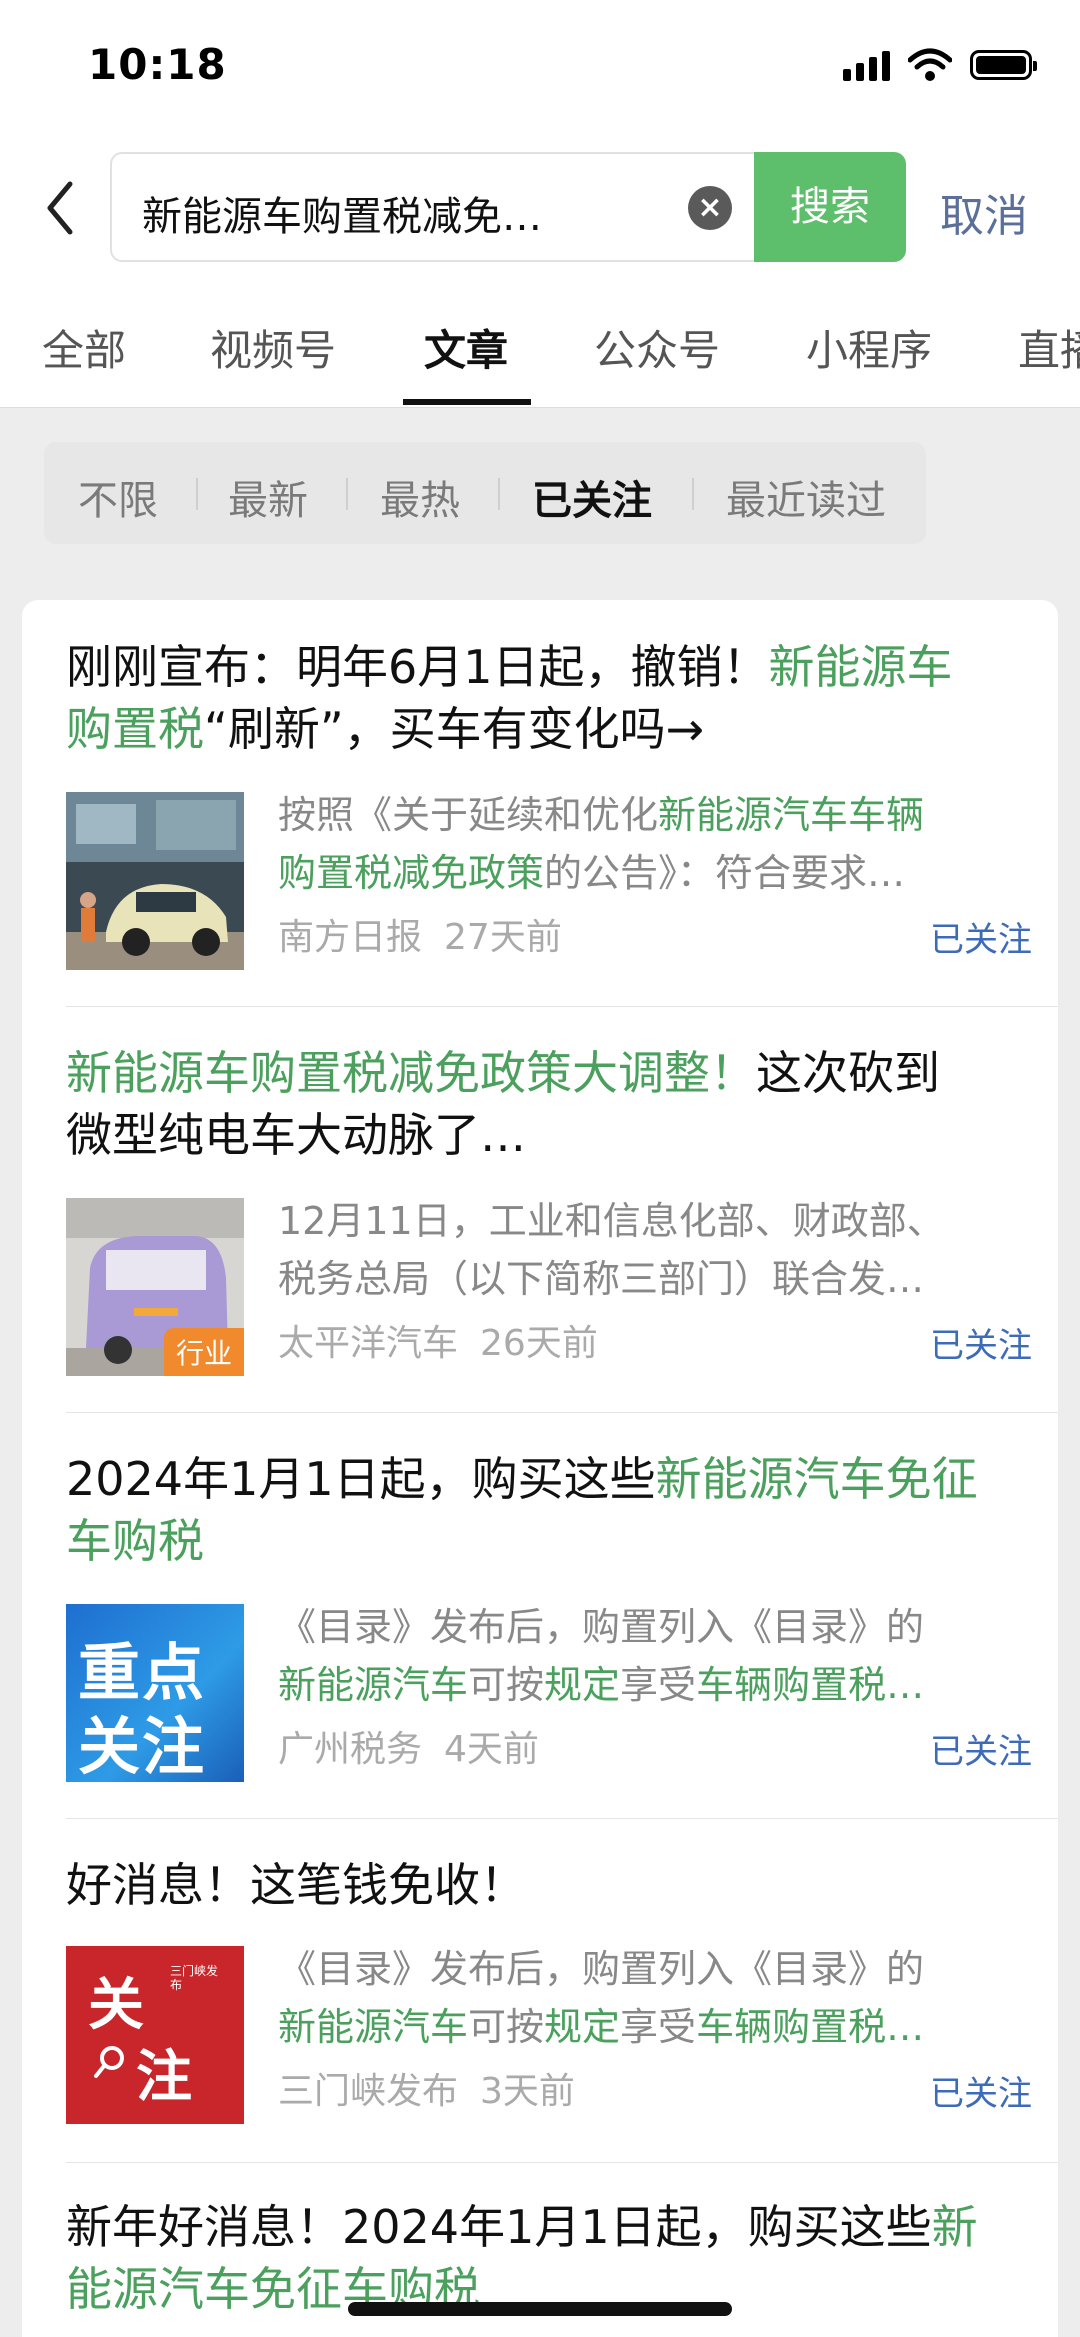 The image size is (1080, 2337). I want to click on result-title: 刚刚宣布：明年6月1日起，撤销！新能源车 购置税“刷新”，买车有变化吗→, so click(549, 698).